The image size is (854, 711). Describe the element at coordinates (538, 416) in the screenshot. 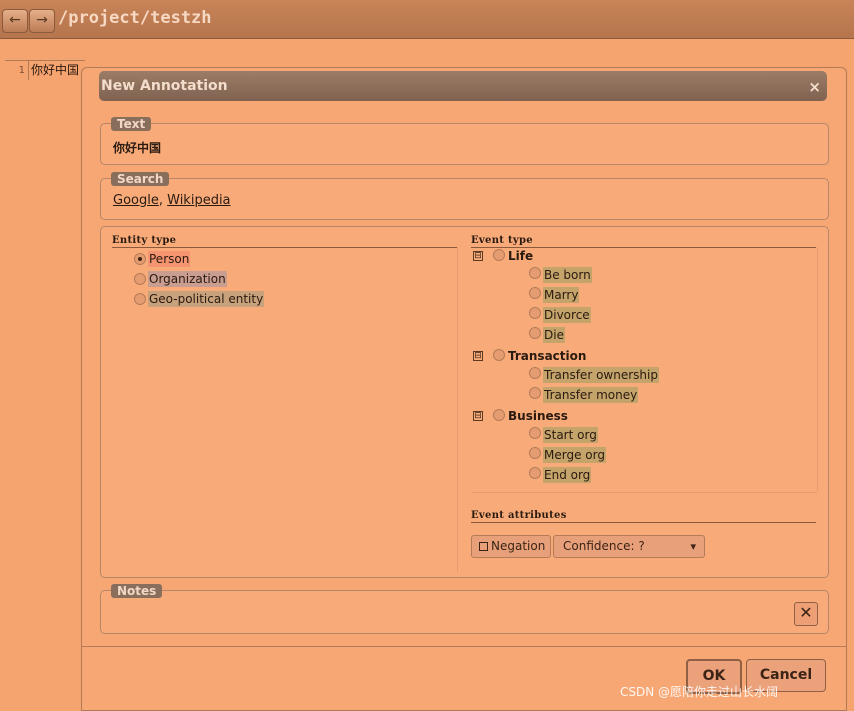

I see `event-group-business: Business` at that location.